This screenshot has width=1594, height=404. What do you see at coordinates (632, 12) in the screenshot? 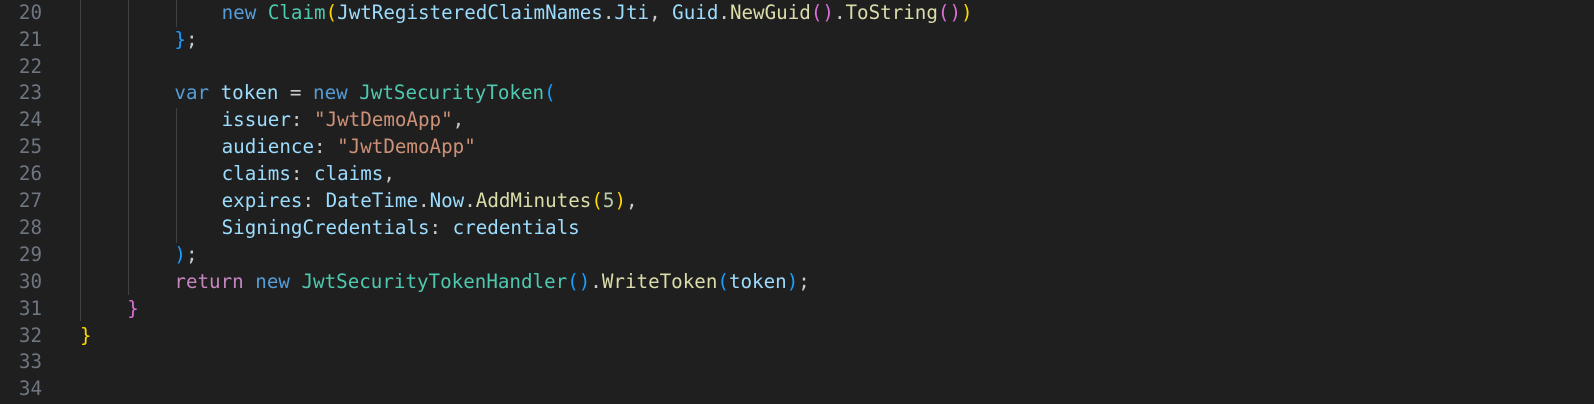
I see `code-token: Jti` at bounding box center [632, 12].